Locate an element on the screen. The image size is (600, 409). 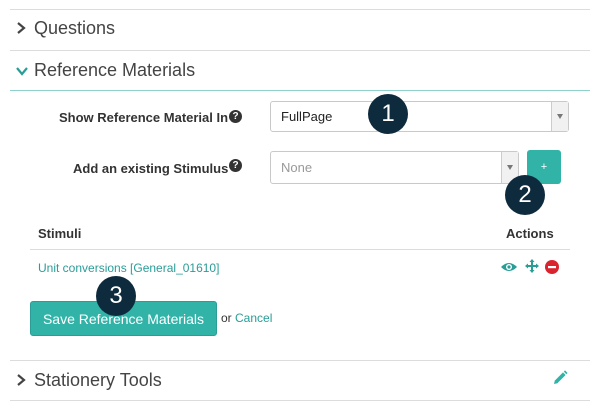
pencil-icon is located at coordinates (560, 380).